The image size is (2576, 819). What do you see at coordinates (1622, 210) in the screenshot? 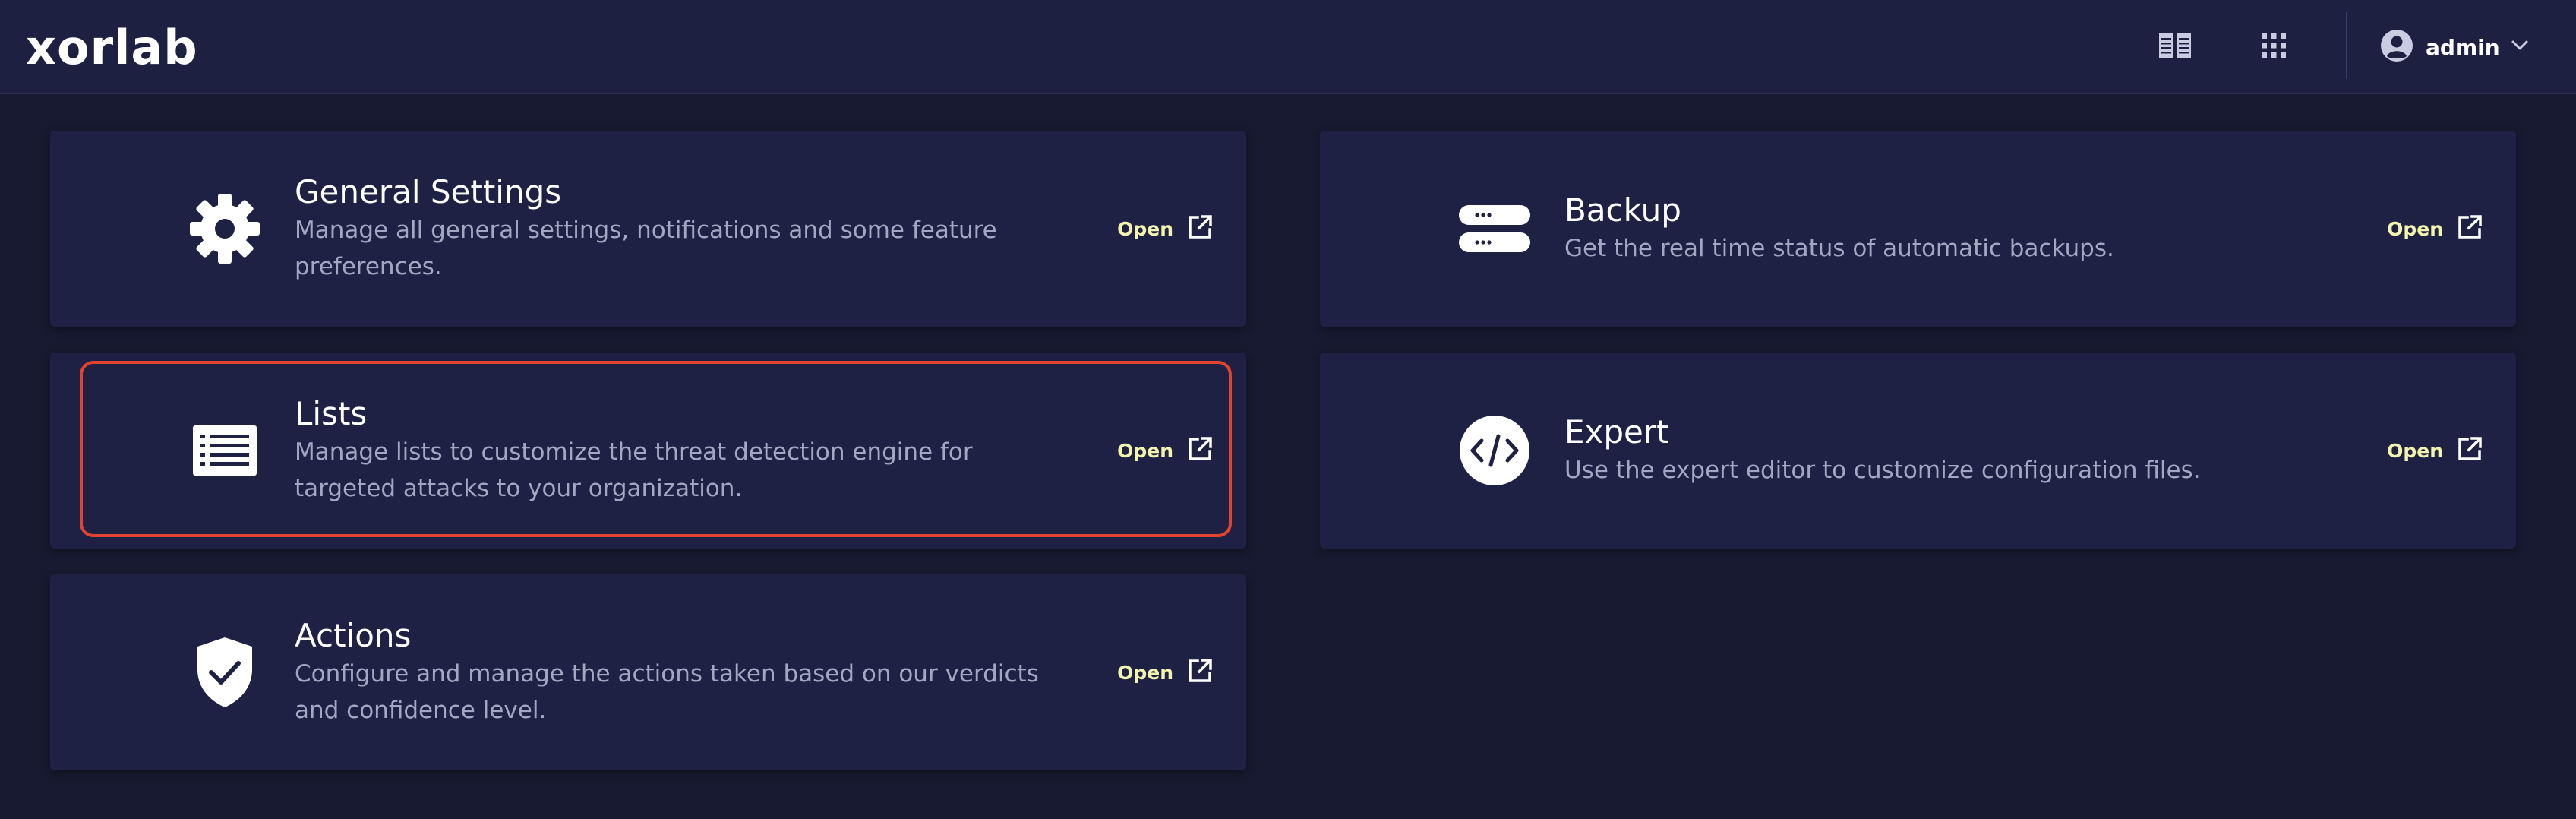
I see `card-title: Backup` at bounding box center [1622, 210].